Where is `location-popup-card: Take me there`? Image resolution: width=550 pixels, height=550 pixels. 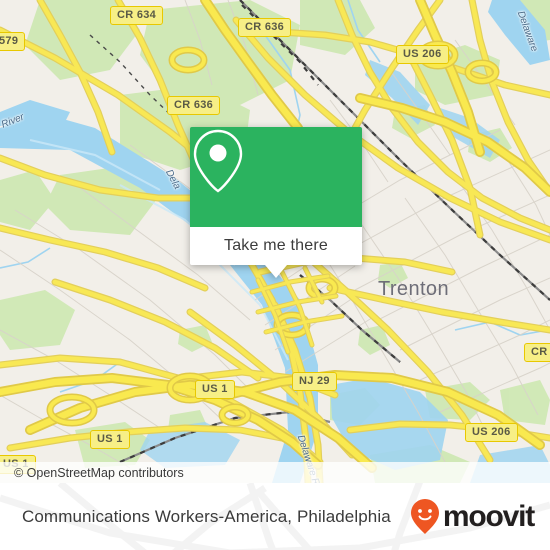
location-popup-card: Take me there is located at coordinates (276, 202).